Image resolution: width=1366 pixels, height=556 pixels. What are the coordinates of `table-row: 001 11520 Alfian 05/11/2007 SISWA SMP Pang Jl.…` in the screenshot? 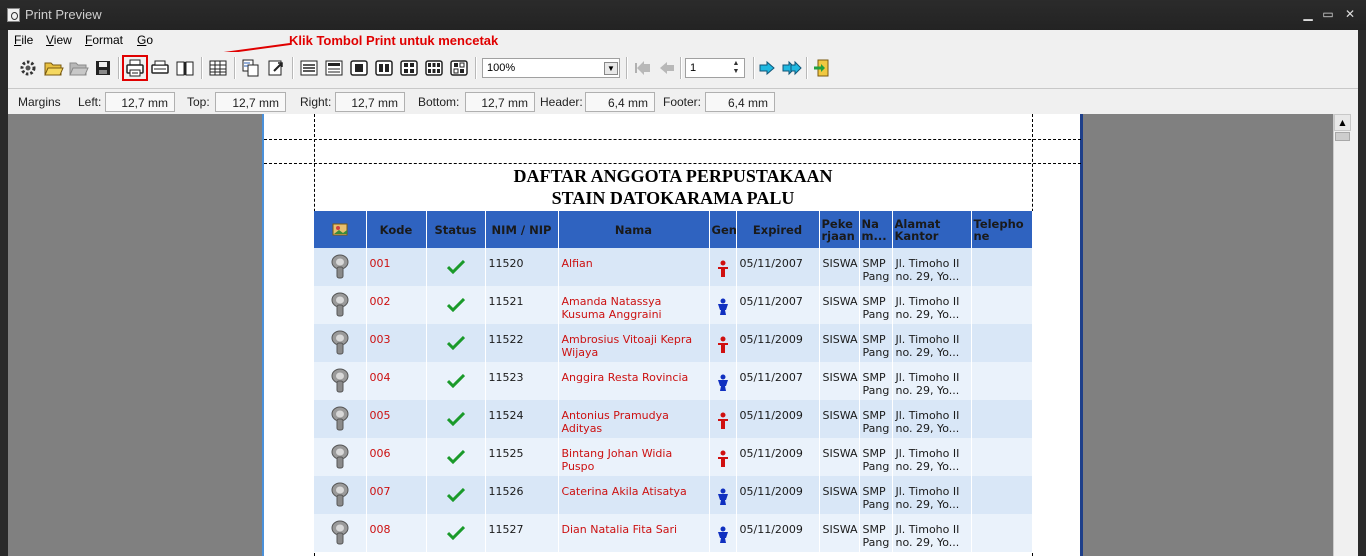 It's located at (673, 267).